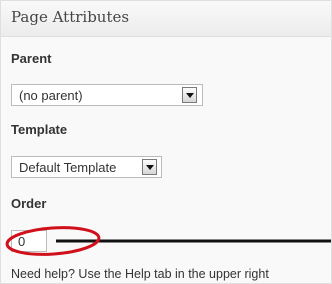  Describe the element at coordinates (168, 241) in the screenshot. I see `annotation-overlay` at that location.